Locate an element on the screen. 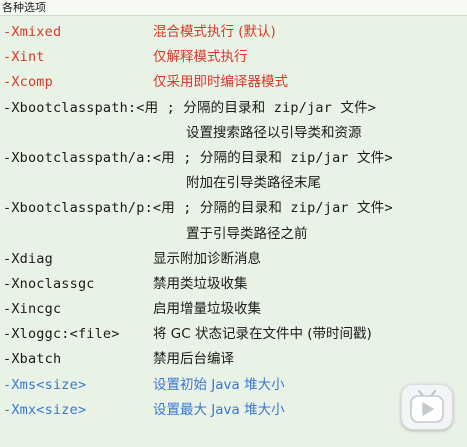 The height and width of the screenshot is (447, 467). option-description: 混合模式执行 (默认) is located at coordinates (214, 32).